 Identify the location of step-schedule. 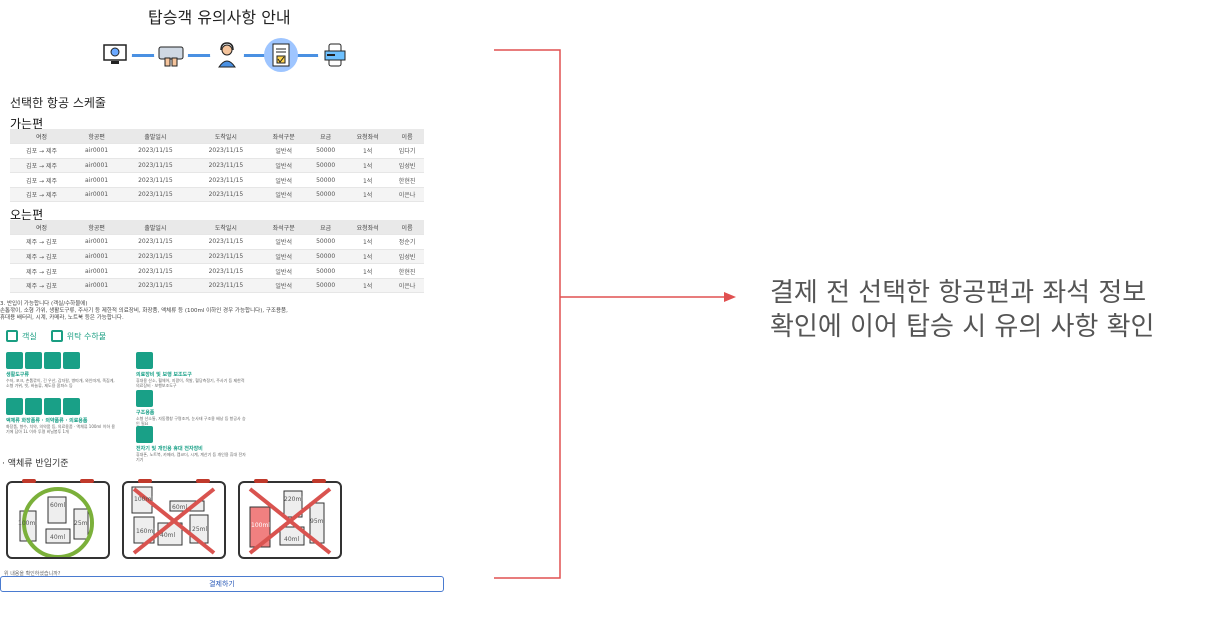
(115, 55).